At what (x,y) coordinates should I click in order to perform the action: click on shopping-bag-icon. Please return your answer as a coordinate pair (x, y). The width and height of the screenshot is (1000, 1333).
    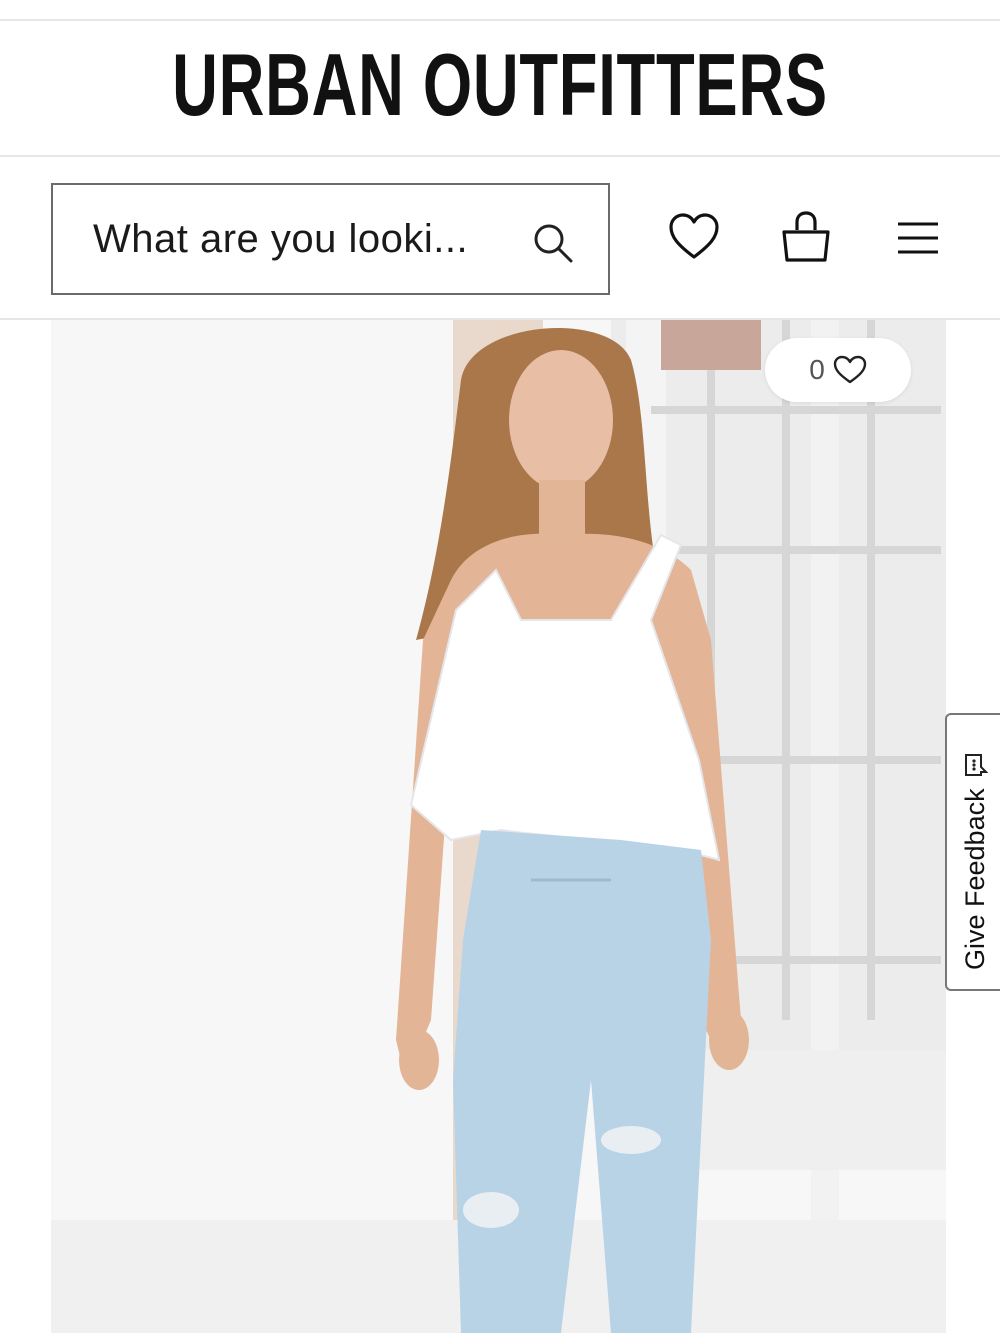
    Looking at the image, I should click on (806, 237).